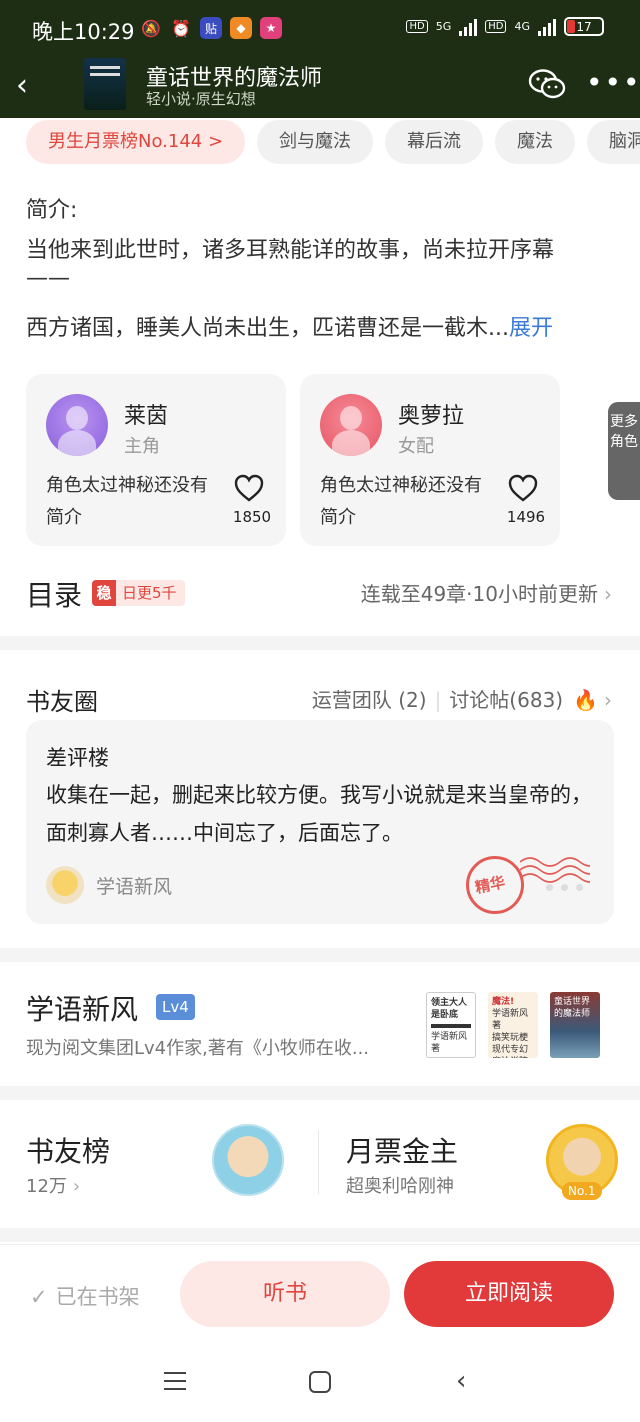 Image resolution: width=640 pixels, height=1422 pixels. Describe the element at coordinates (535, 142) in the screenshot. I see `tag-item: 魔法` at that location.